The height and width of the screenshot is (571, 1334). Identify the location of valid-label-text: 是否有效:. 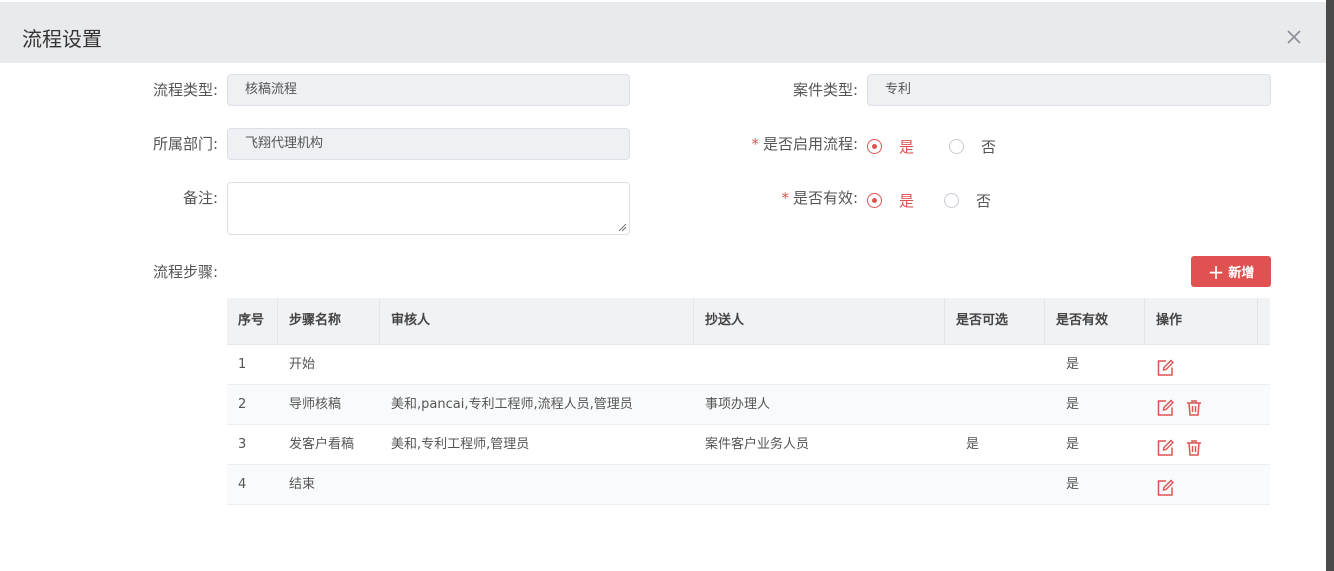
(825, 198).